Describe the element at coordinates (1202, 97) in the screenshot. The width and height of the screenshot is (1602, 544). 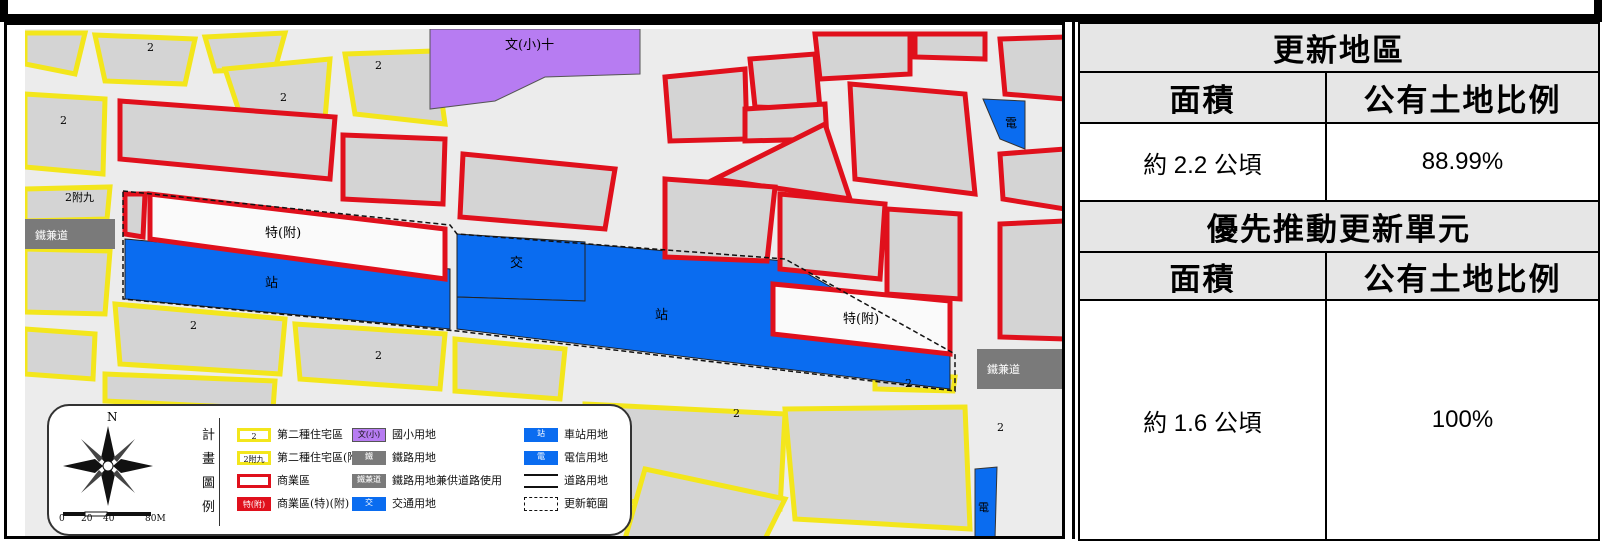
I see `area-header: 面積` at that location.